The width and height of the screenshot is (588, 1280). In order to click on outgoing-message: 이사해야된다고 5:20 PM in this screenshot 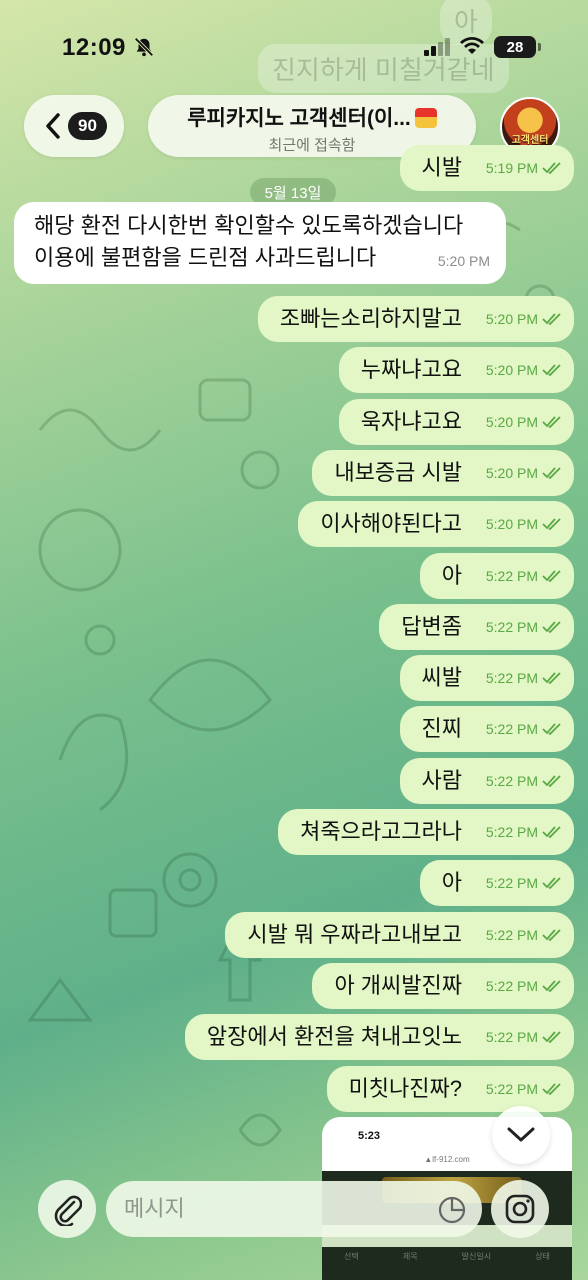, I will do `click(436, 524)`.